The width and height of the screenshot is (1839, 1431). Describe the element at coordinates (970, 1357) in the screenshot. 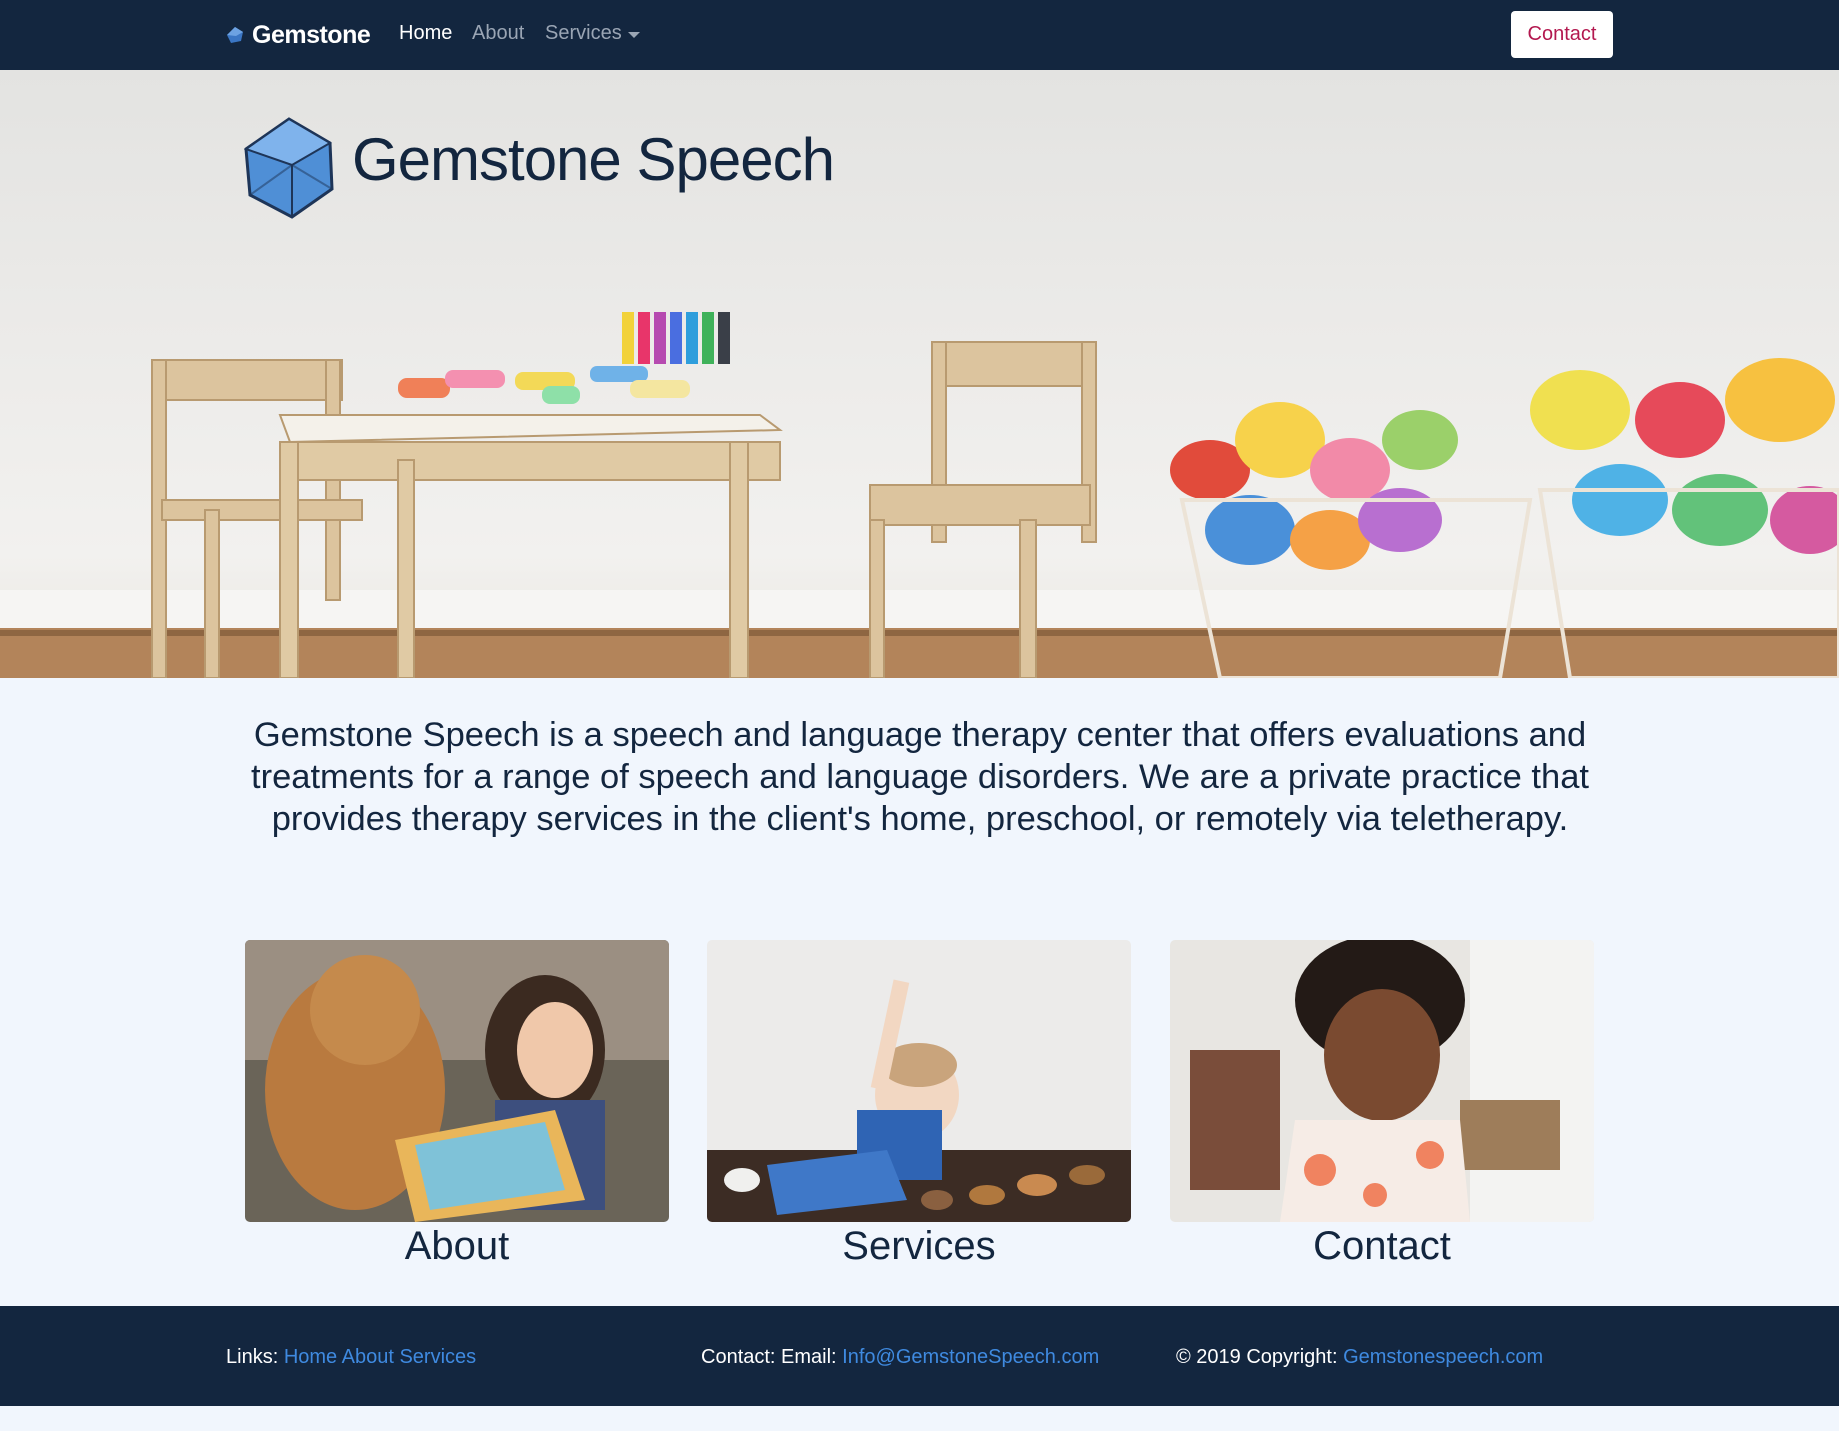

I see `footer-email-link: Info@GemstoneSpeech.com` at that location.